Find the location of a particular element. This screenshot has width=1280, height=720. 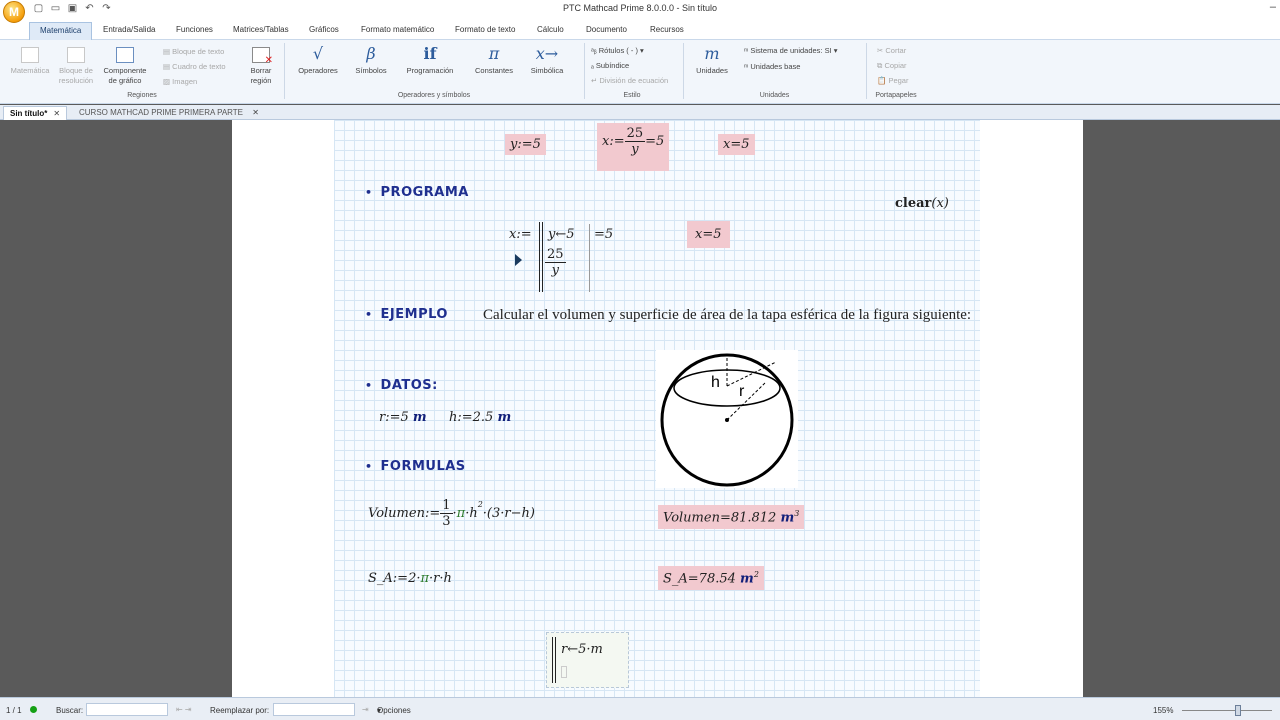

operadores-group-label: Operadores y símbolos is located at coordinates (434, 95).